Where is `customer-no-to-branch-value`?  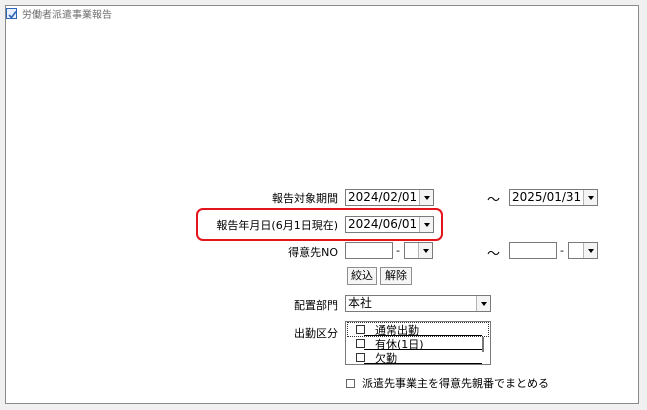
customer-no-to-branch-value is located at coordinates (576, 250).